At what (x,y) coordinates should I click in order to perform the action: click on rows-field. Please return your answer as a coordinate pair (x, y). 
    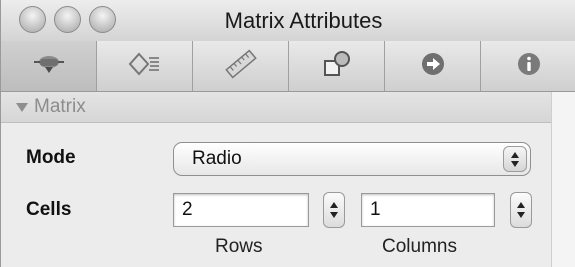
    Looking at the image, I should click on (241, 210).